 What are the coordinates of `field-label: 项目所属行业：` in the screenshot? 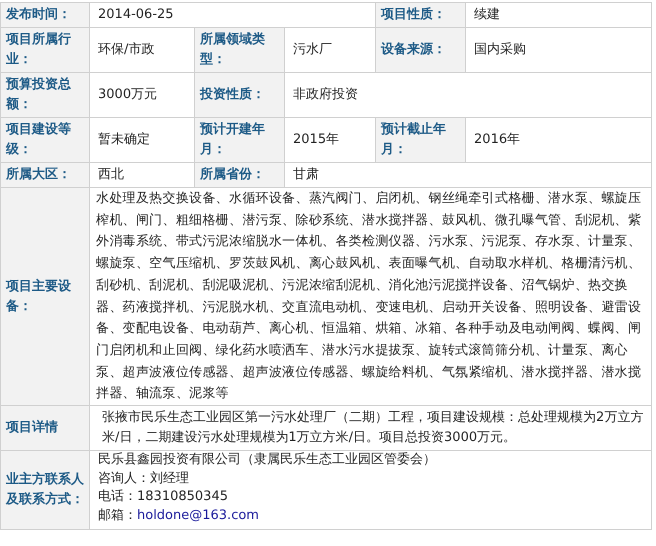 It's located at (45, 50).